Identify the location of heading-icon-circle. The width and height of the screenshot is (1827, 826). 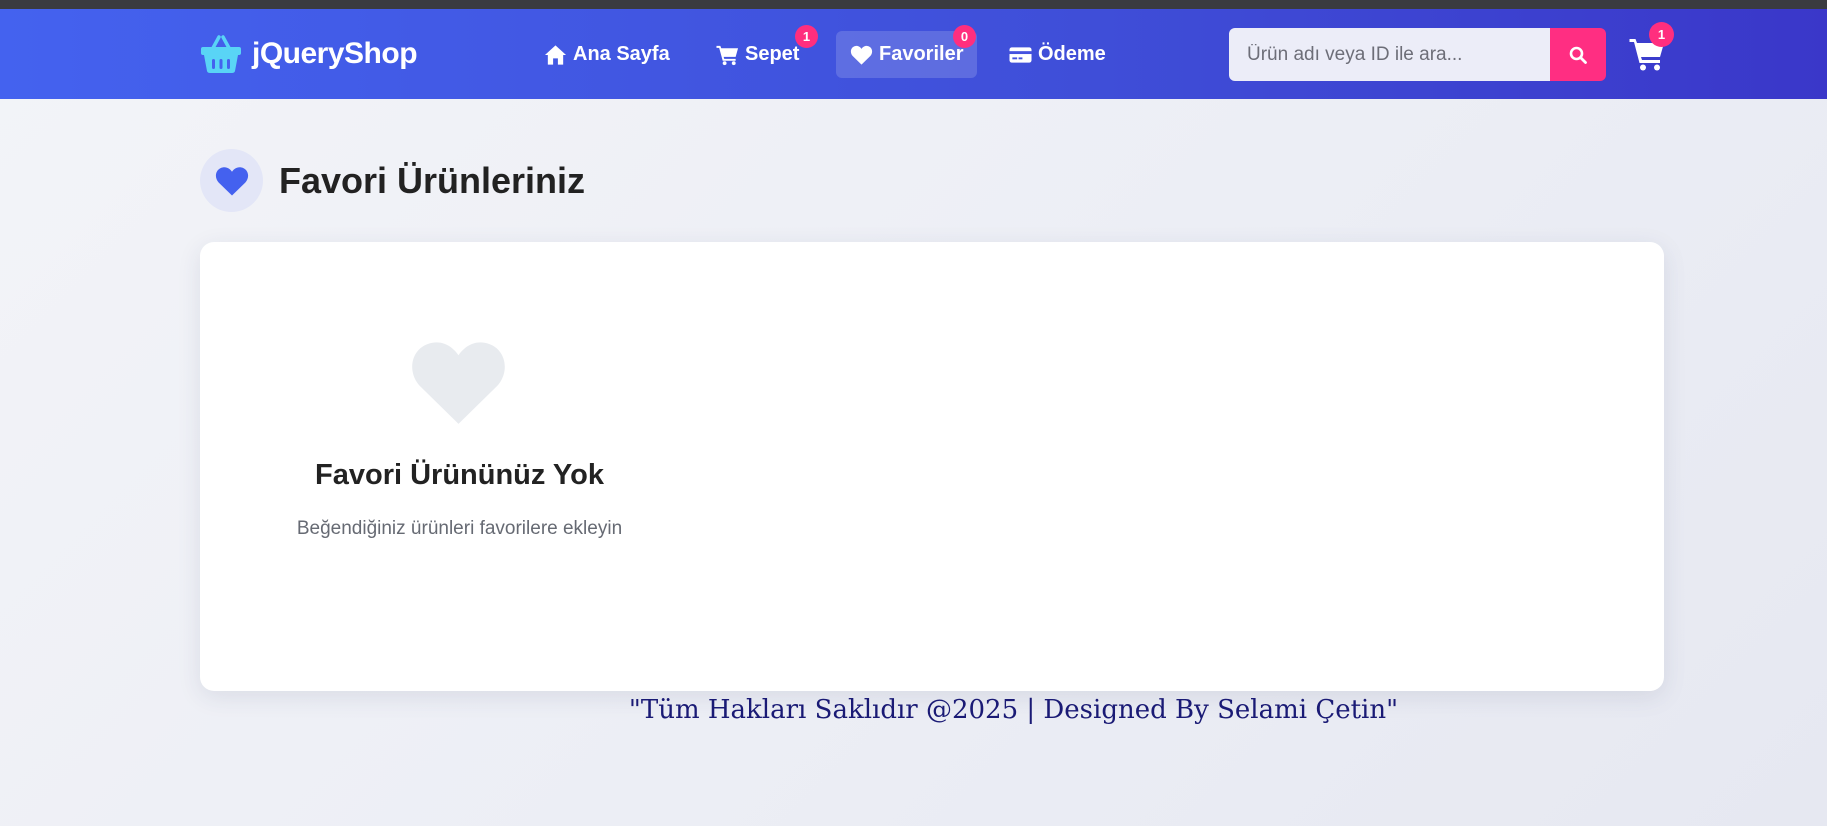
(231, 180).